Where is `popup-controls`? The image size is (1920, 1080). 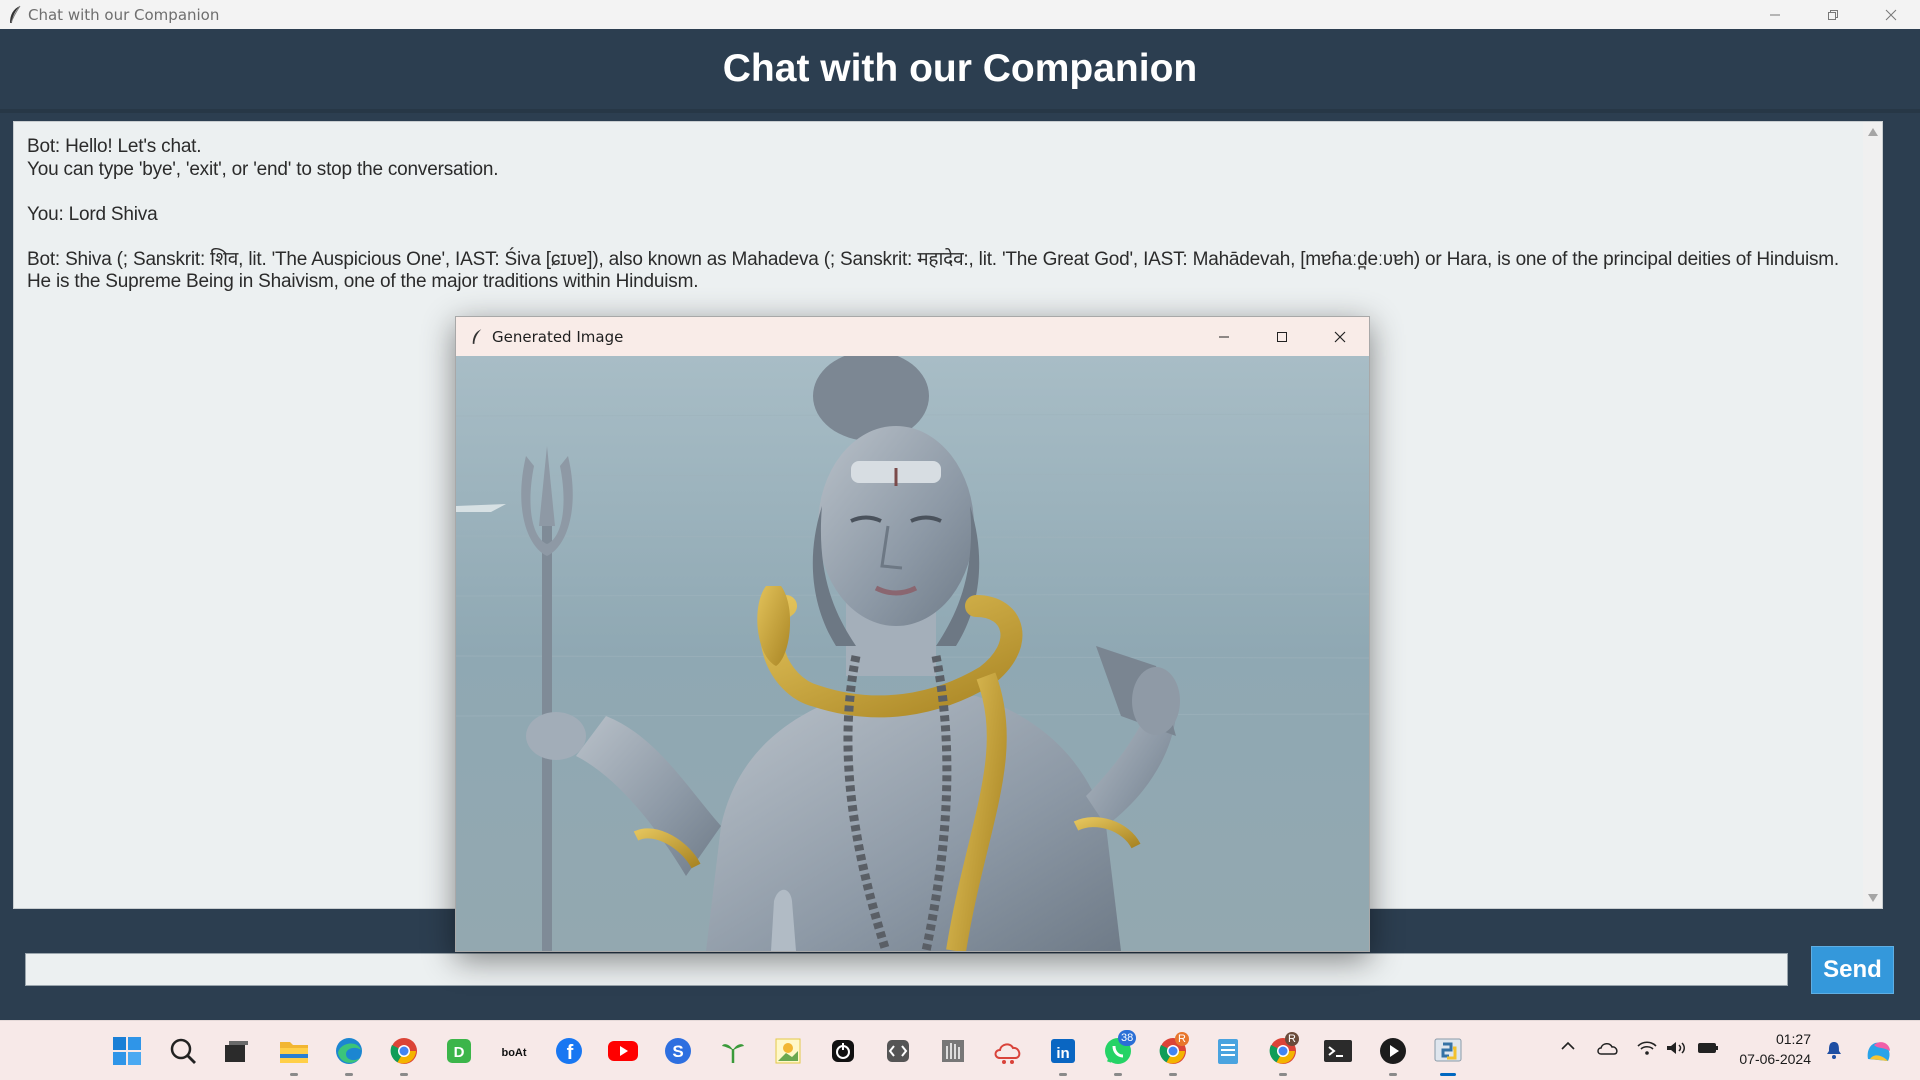
popup-controls is located at coordinates (1282, 336).